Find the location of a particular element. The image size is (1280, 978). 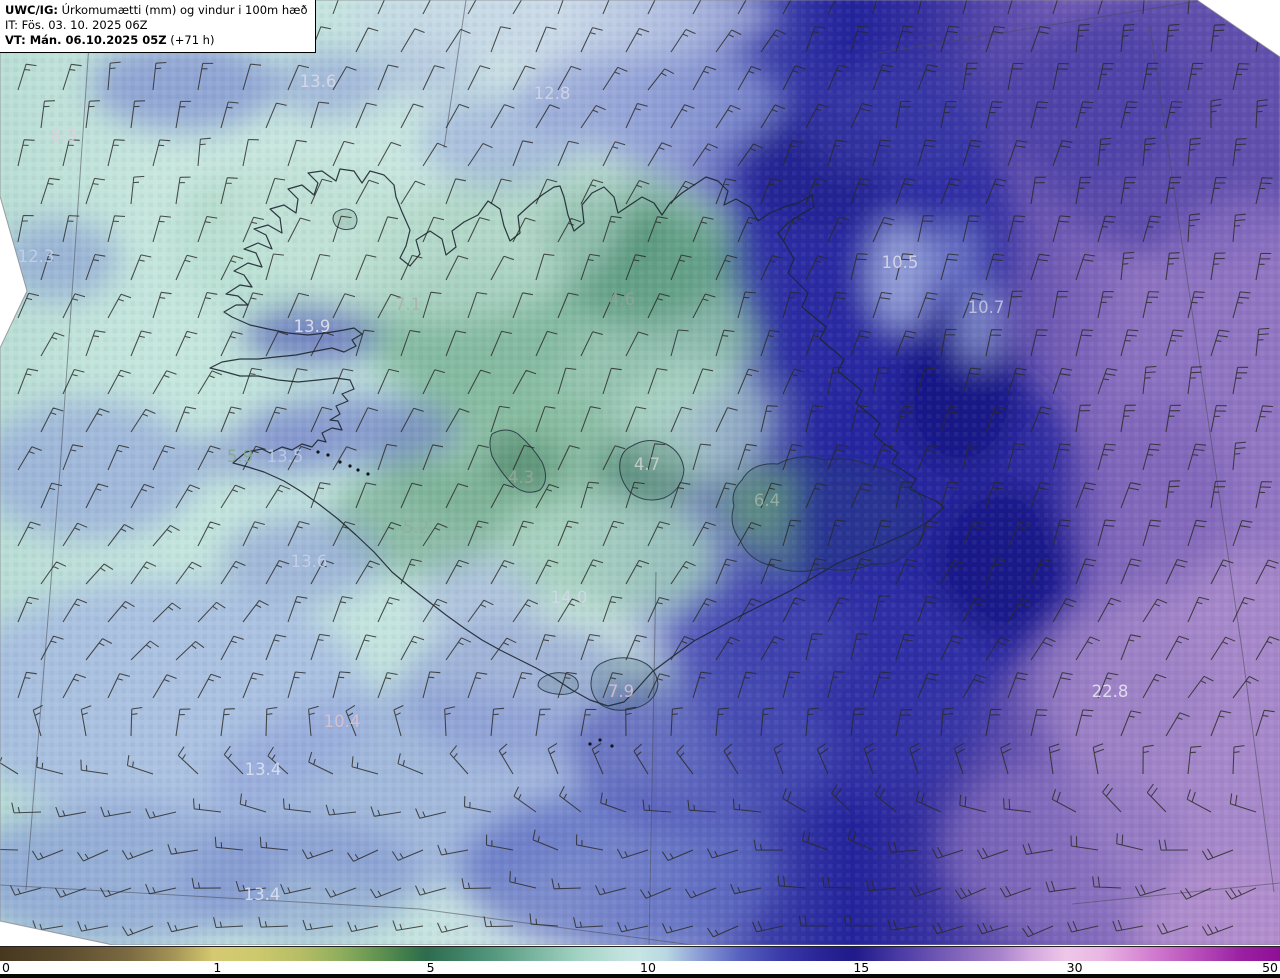

product-code: UWC/IG: is located at coordinates (31, 10).